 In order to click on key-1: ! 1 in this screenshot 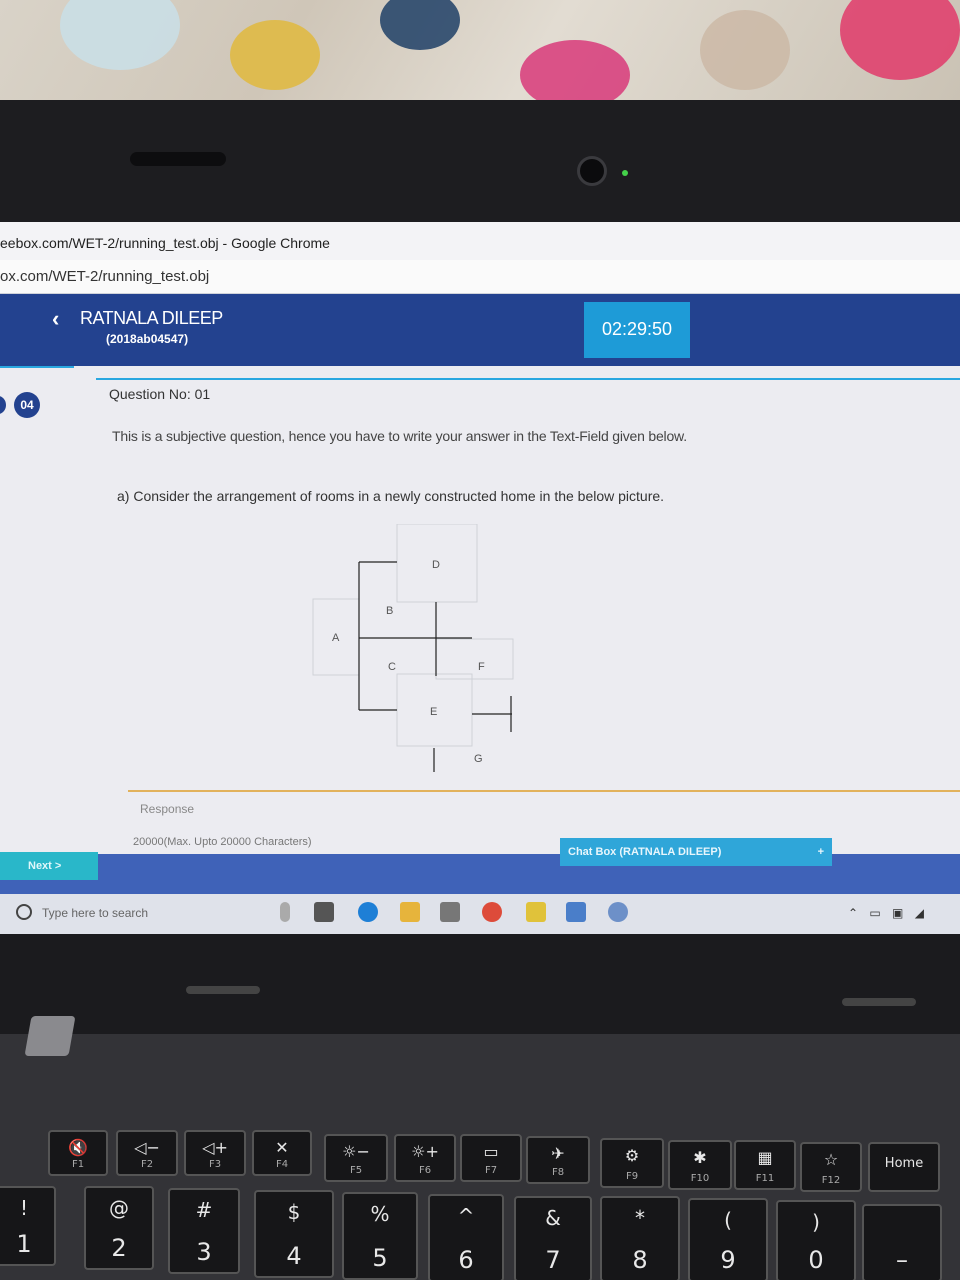, I will do `click(28, 1226)`.